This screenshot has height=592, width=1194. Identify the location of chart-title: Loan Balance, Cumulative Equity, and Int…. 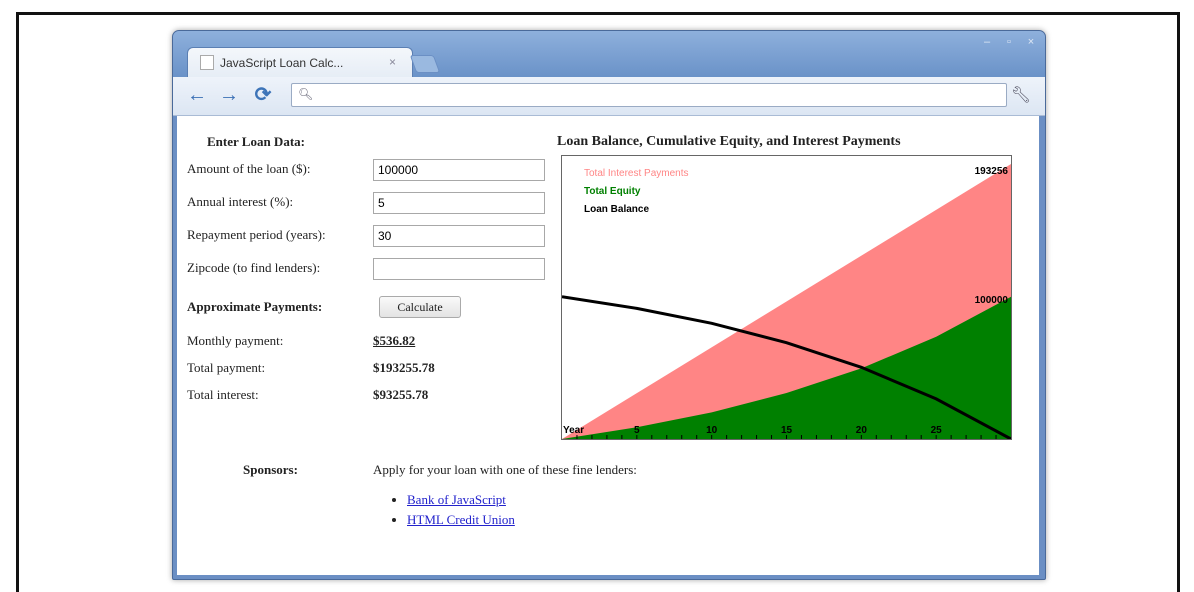
(729, 141).